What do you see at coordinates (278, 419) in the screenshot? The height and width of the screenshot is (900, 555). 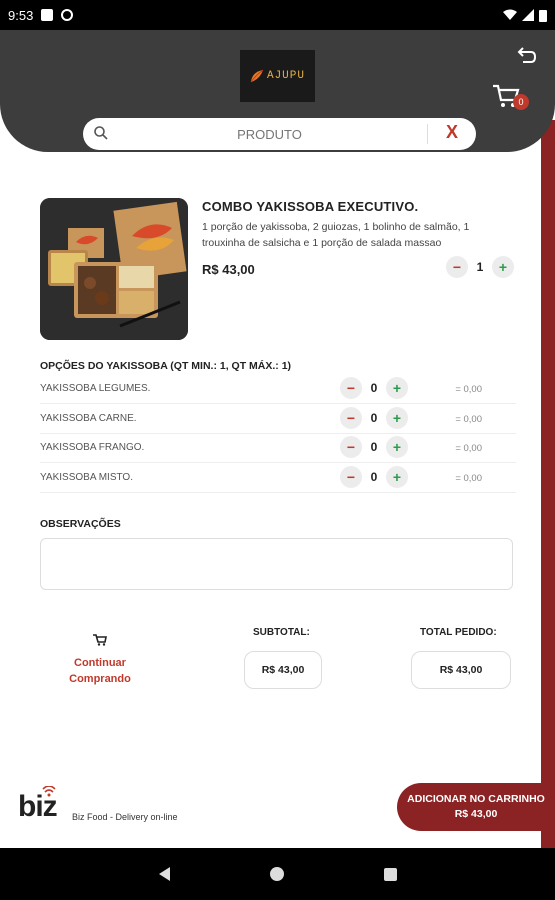 I see `option-row: YAKISSOBA CARNE. − 0 + = 0,00` at bounding box center [278, 419].